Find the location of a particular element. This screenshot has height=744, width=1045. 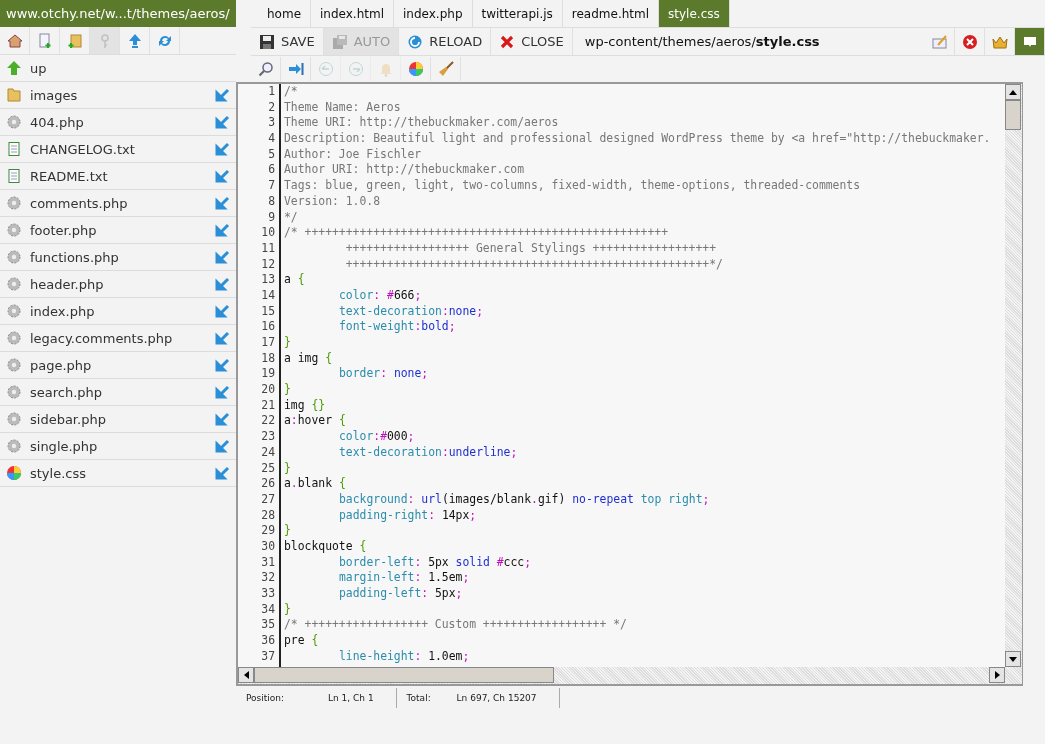

file-item: footer.php is located at coordinates (118, 230).